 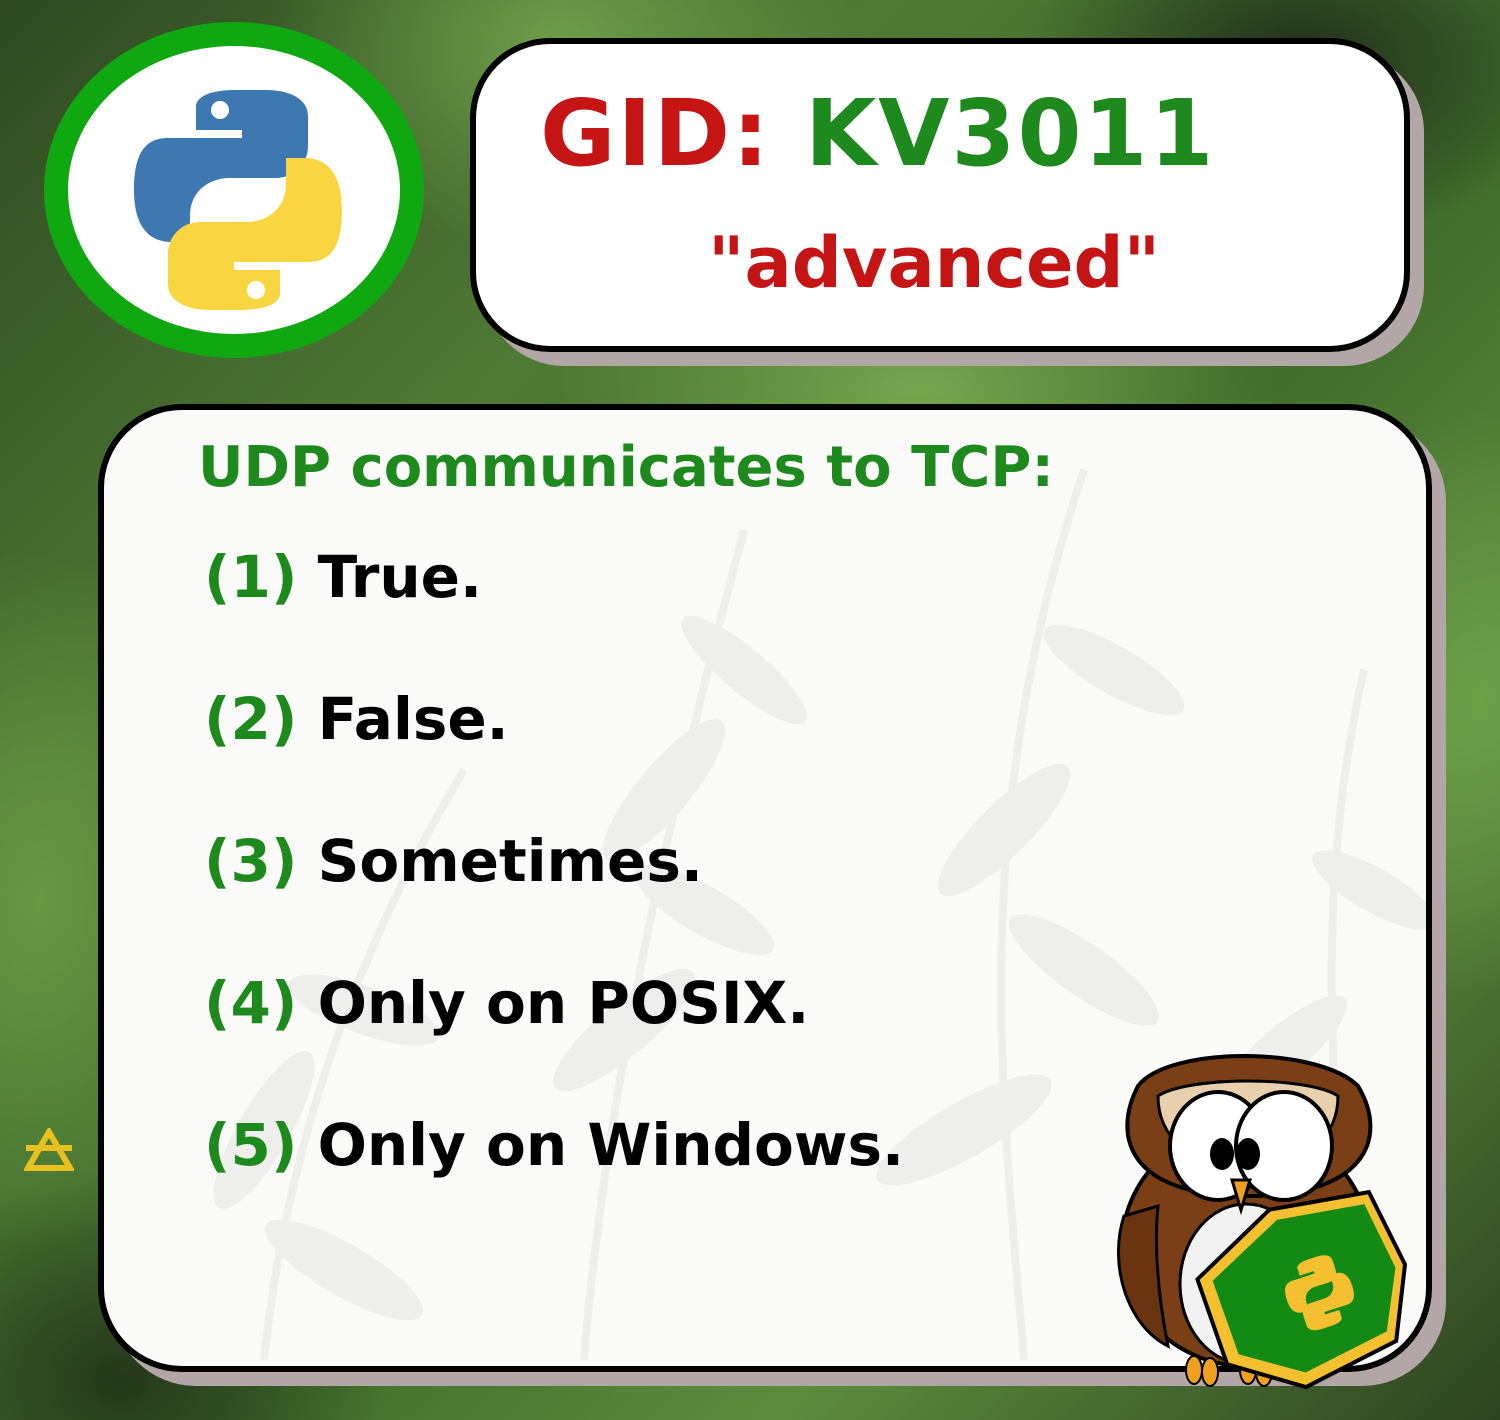 I want to click on answer-number: (3), so click(x=251, y=861).